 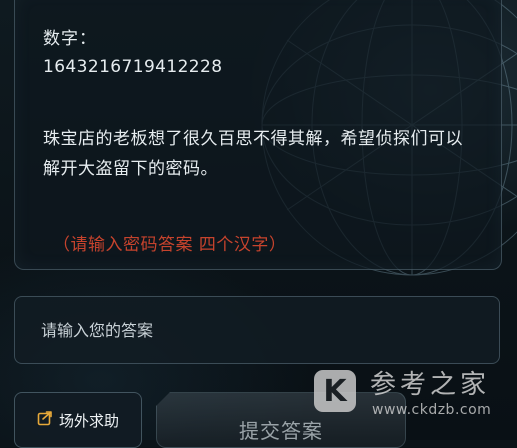 I want to click on puzzle-label: 数字：, so click(x=70, y=39).